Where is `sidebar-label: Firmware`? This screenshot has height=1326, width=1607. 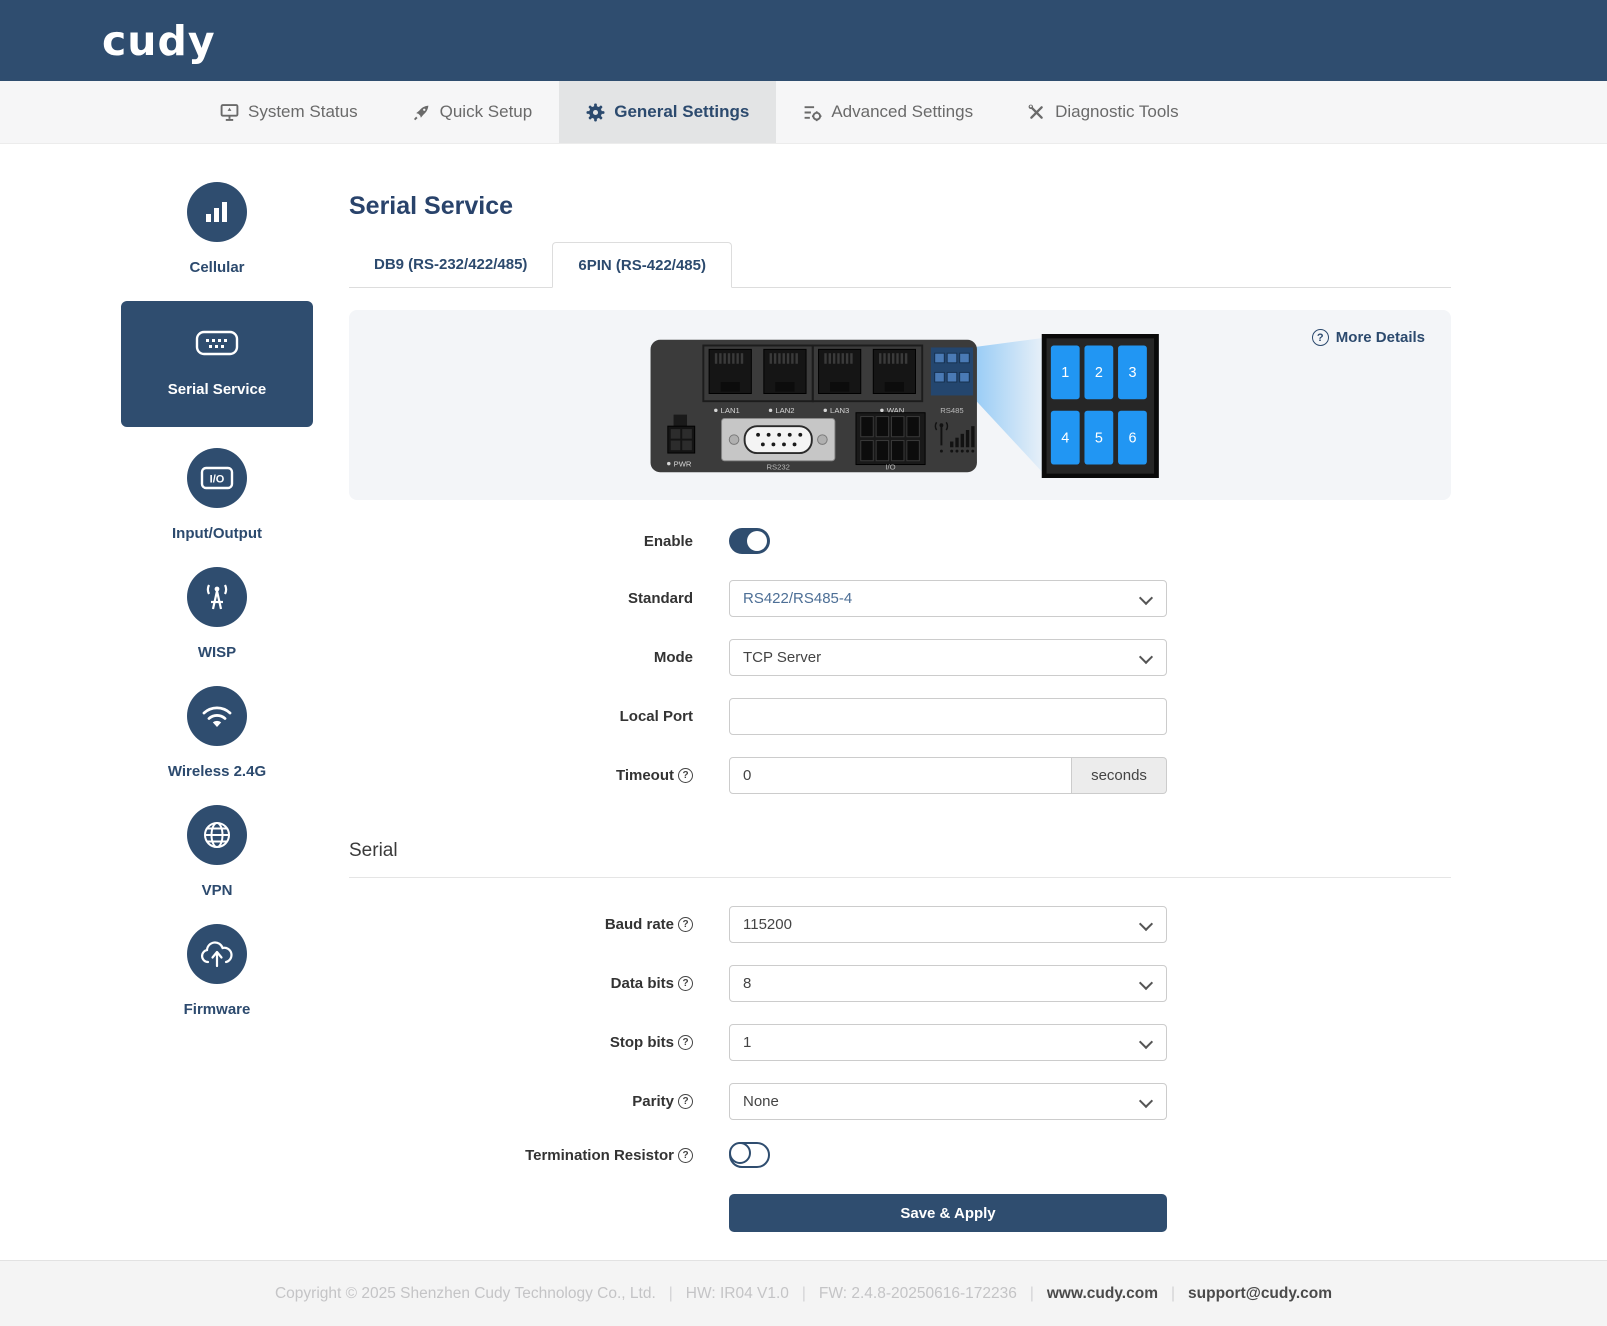 sidebar-label: Firmware is located at coordinates (217, 1009).